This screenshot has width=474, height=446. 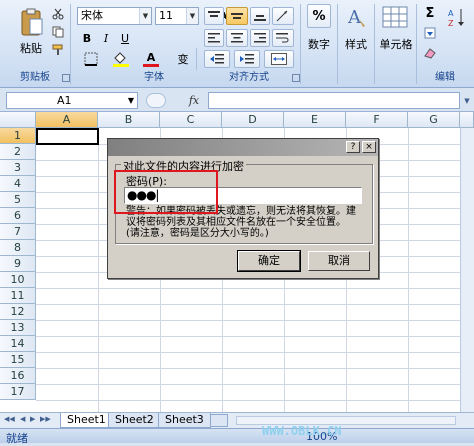 I want to click on paste-icon, so click(x=31, y=22).